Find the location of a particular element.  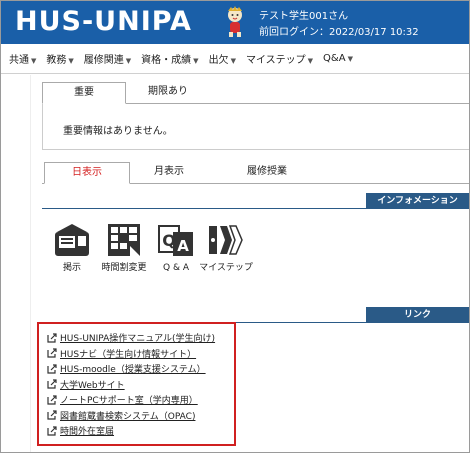

notice-message: 重要情報はありません。 is located at coordinates (118, 131).